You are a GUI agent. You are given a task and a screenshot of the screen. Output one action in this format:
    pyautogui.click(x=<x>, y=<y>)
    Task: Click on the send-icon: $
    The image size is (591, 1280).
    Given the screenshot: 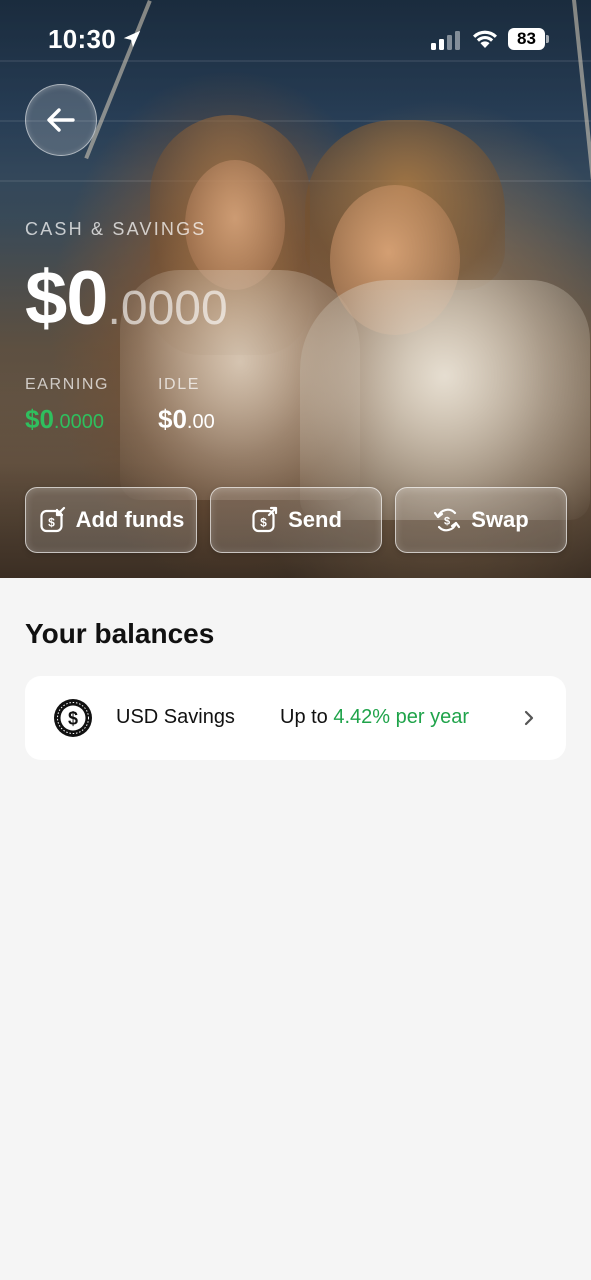 What is the action you would take?
    pyautogui.click(x=265, y=519)
    